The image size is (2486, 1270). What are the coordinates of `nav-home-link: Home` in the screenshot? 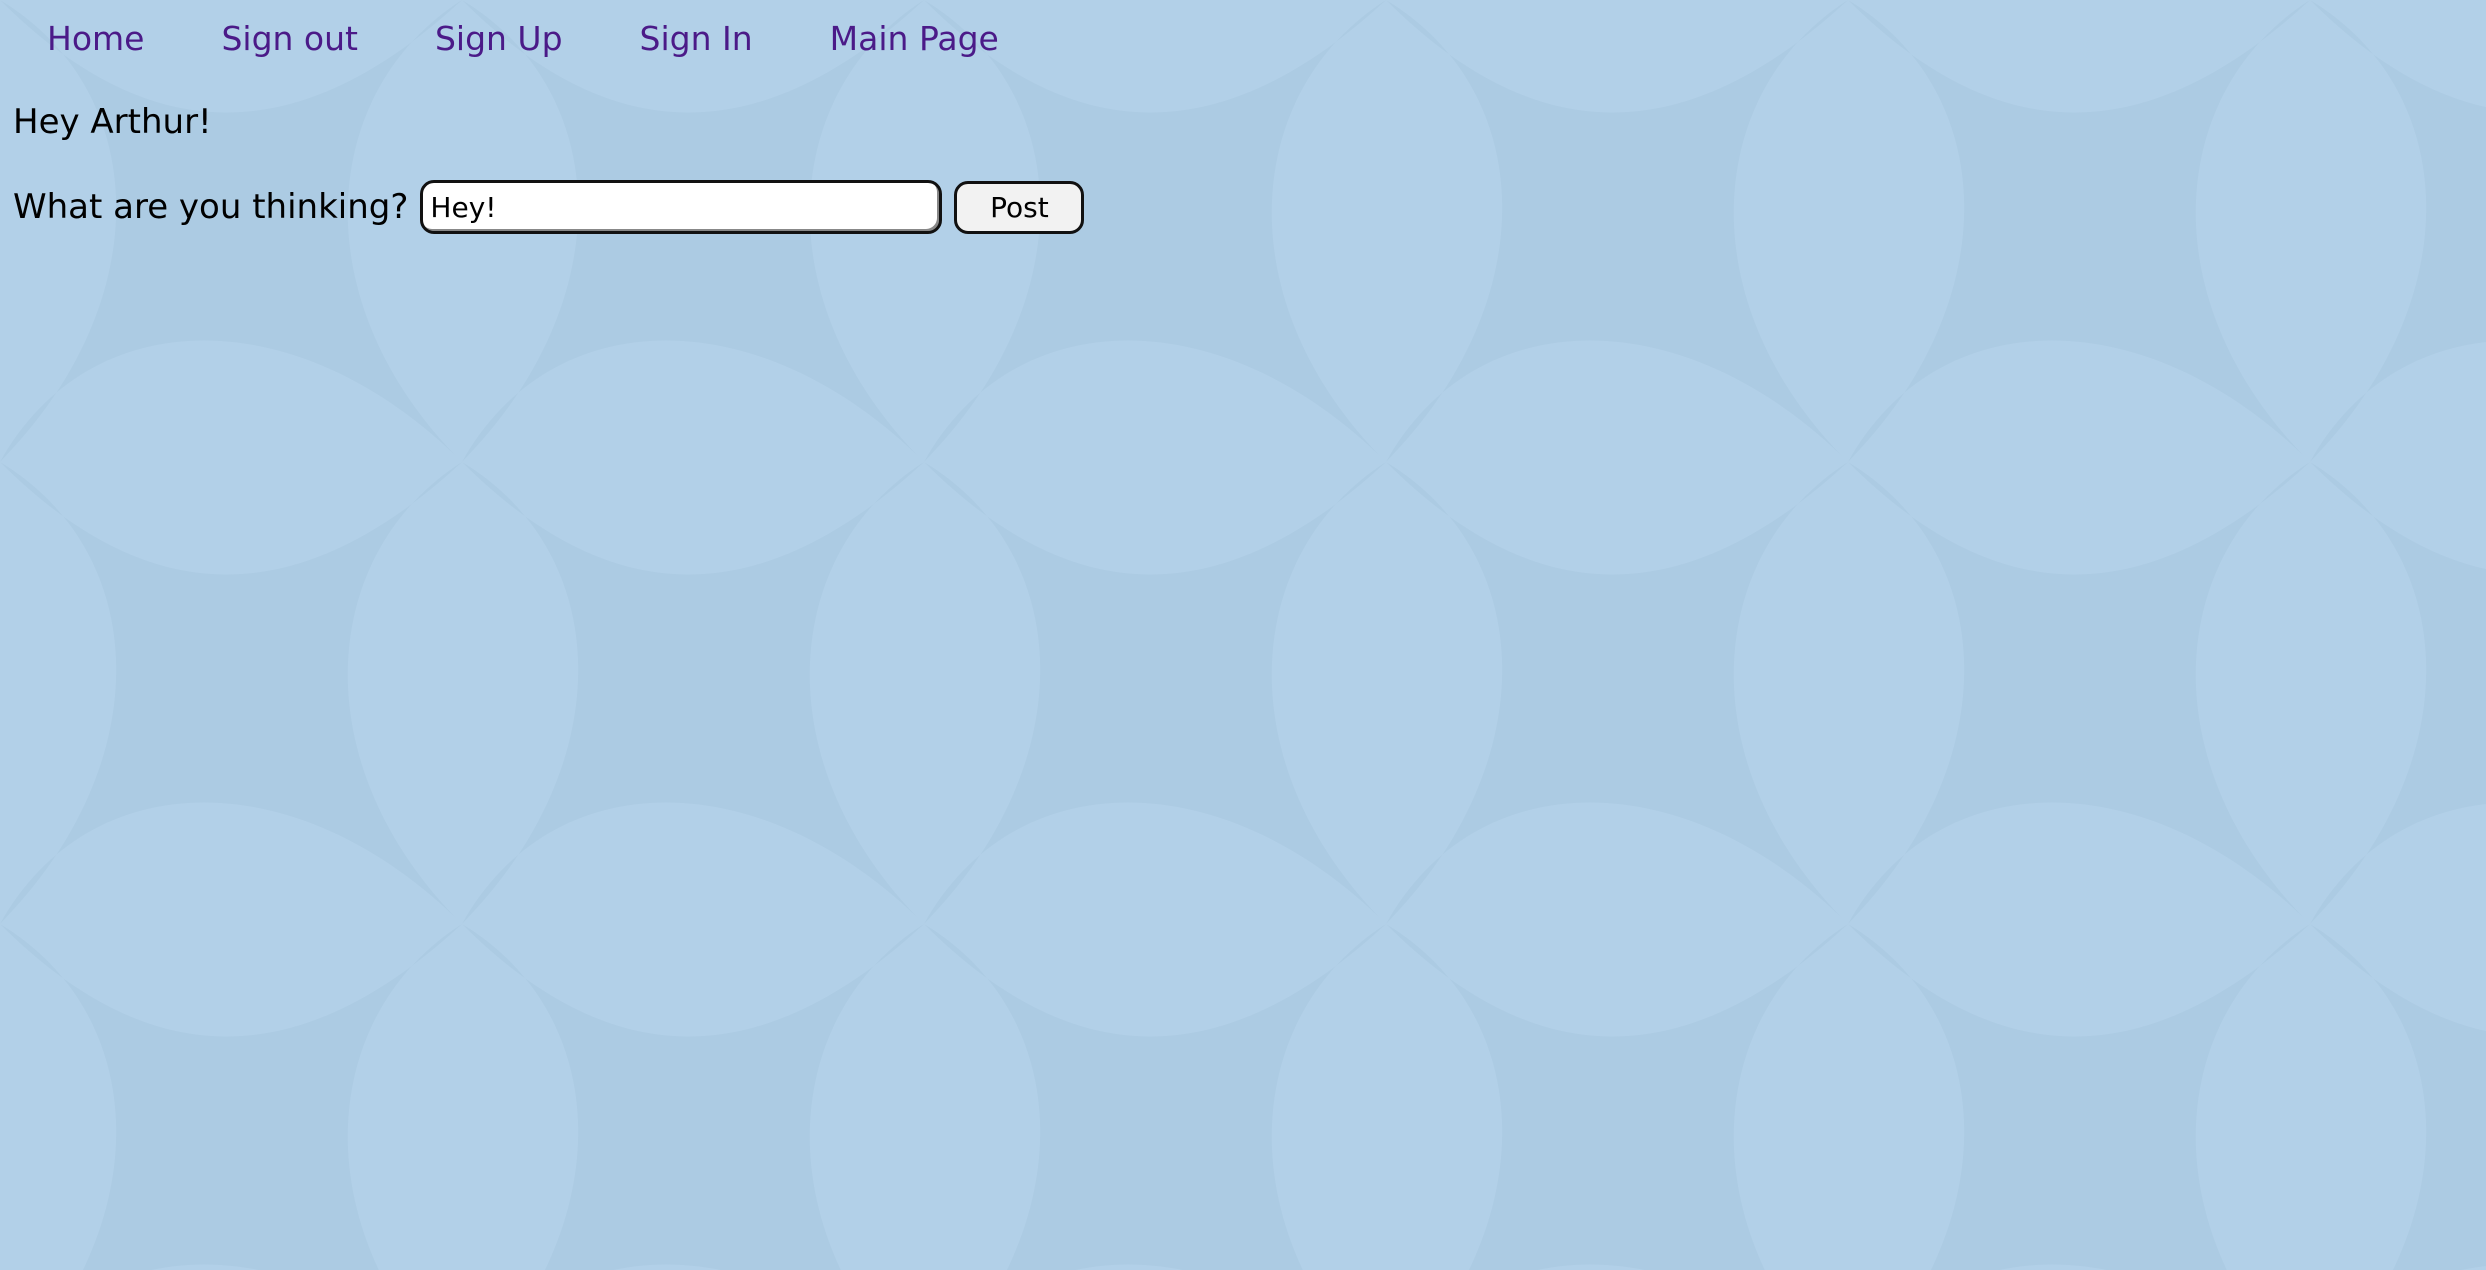 It's located at (95, 39).